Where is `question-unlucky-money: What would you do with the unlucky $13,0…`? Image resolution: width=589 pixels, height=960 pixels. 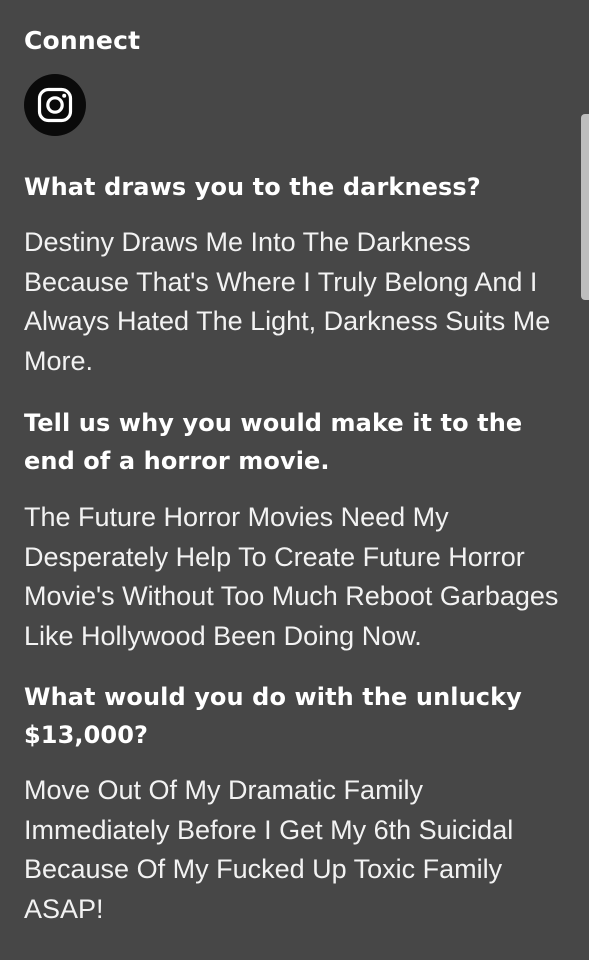
question-unlucky-money: What would you do with the unlucky $13,0… is located at coordinates (273, 716).